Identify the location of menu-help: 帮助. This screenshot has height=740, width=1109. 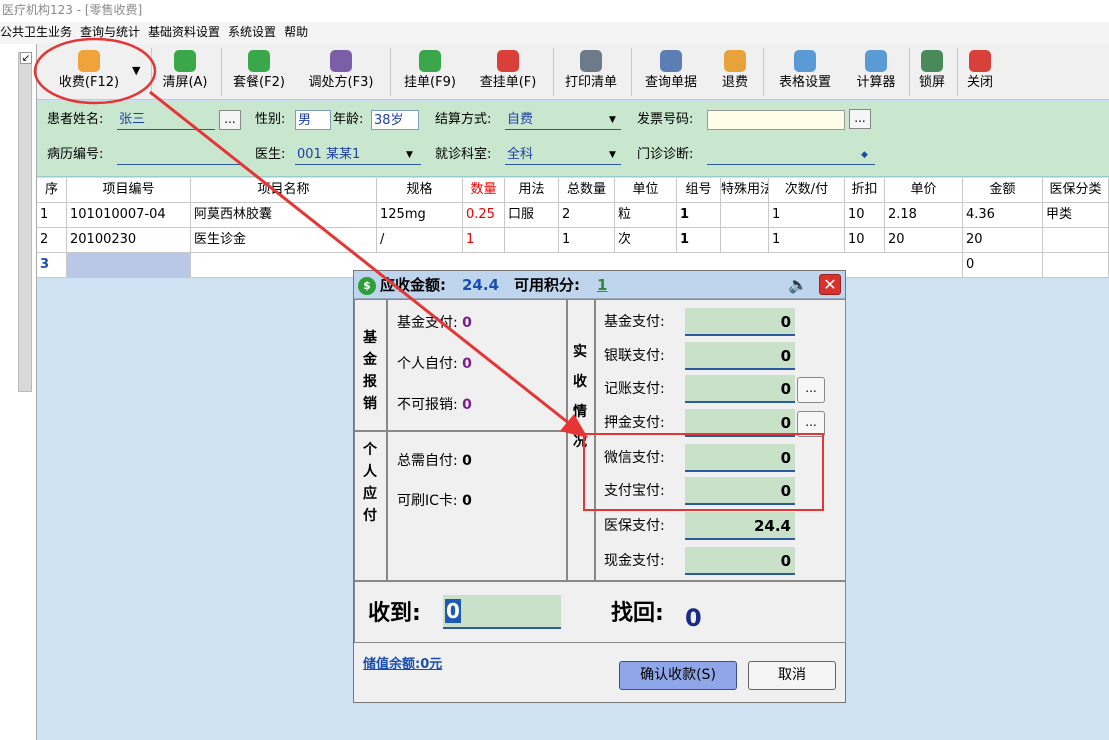
(299, 32).